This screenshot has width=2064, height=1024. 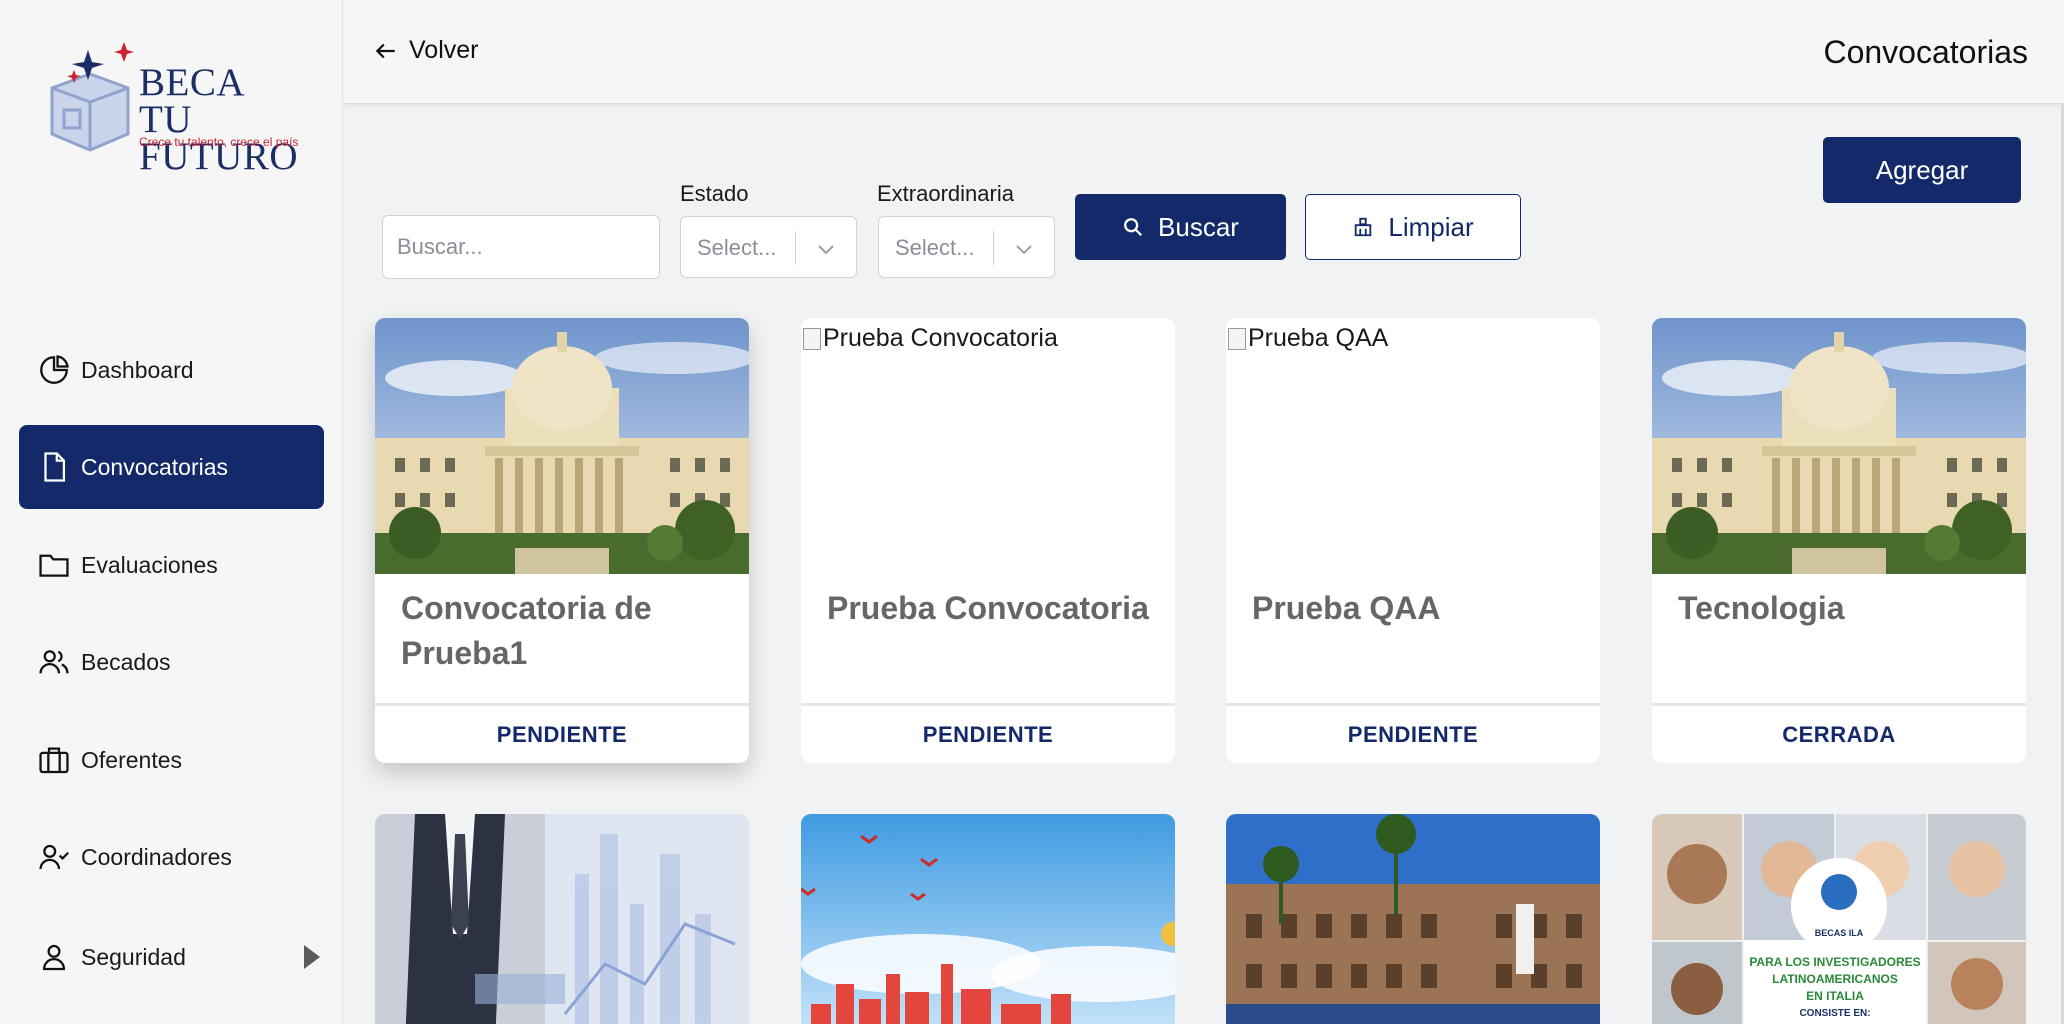 What do you see at coordinates (1133, 227) in the screenshot?
I see `search-icon` at bounding box center [1133, 227].